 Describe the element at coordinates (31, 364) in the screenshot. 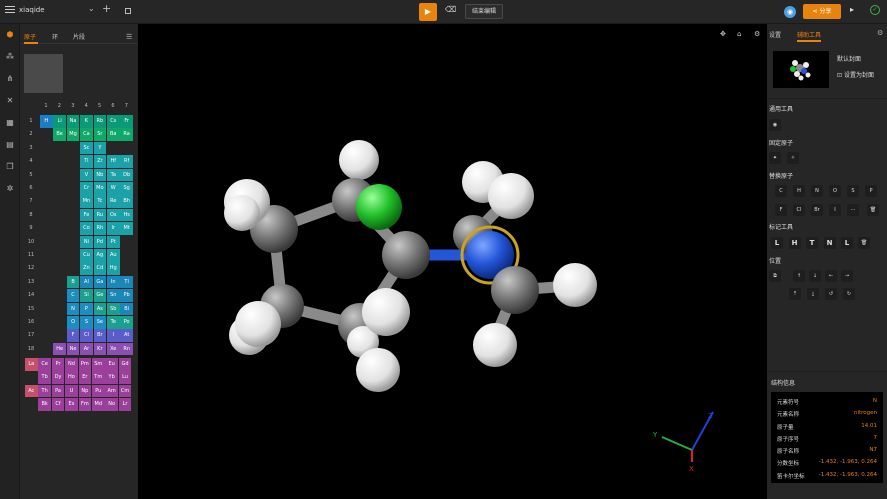

I see `element-la: La` at that location.